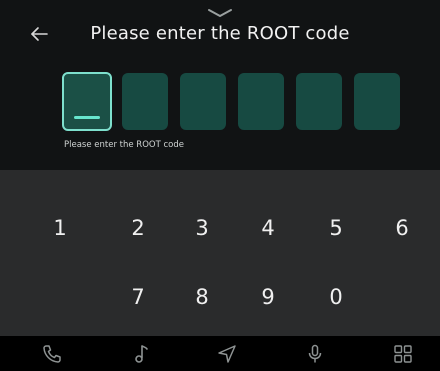  What do you see at coordinates (138, 228) in the screenshot?
I see `key-2: 2` at bounding box center [138, 228].